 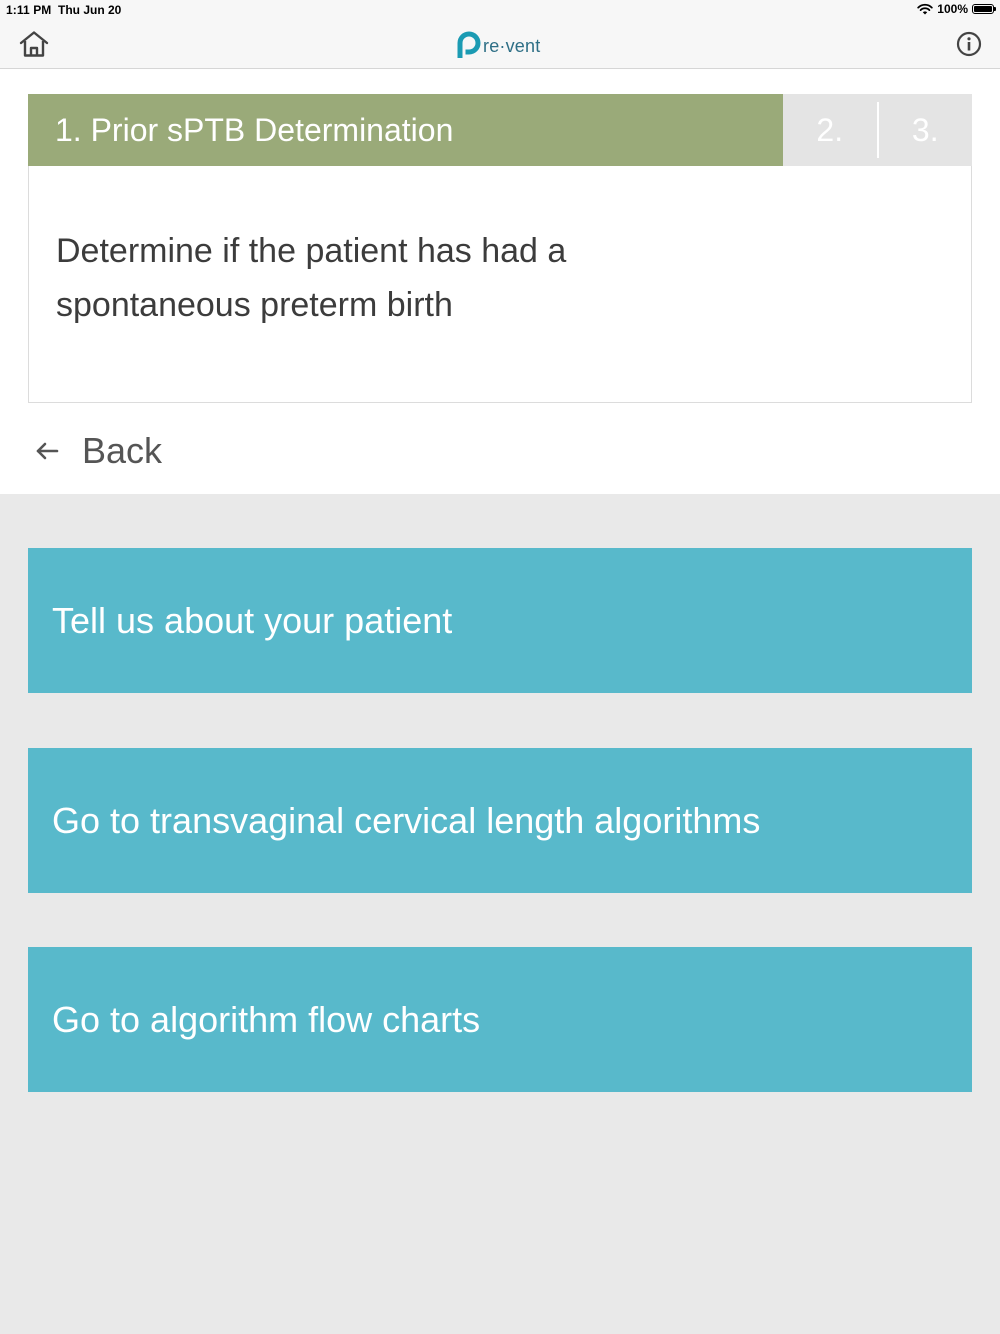 I want to click on step-progress: 1. Prior sPTB Determination 2. 3., so click(x=500, y=130).